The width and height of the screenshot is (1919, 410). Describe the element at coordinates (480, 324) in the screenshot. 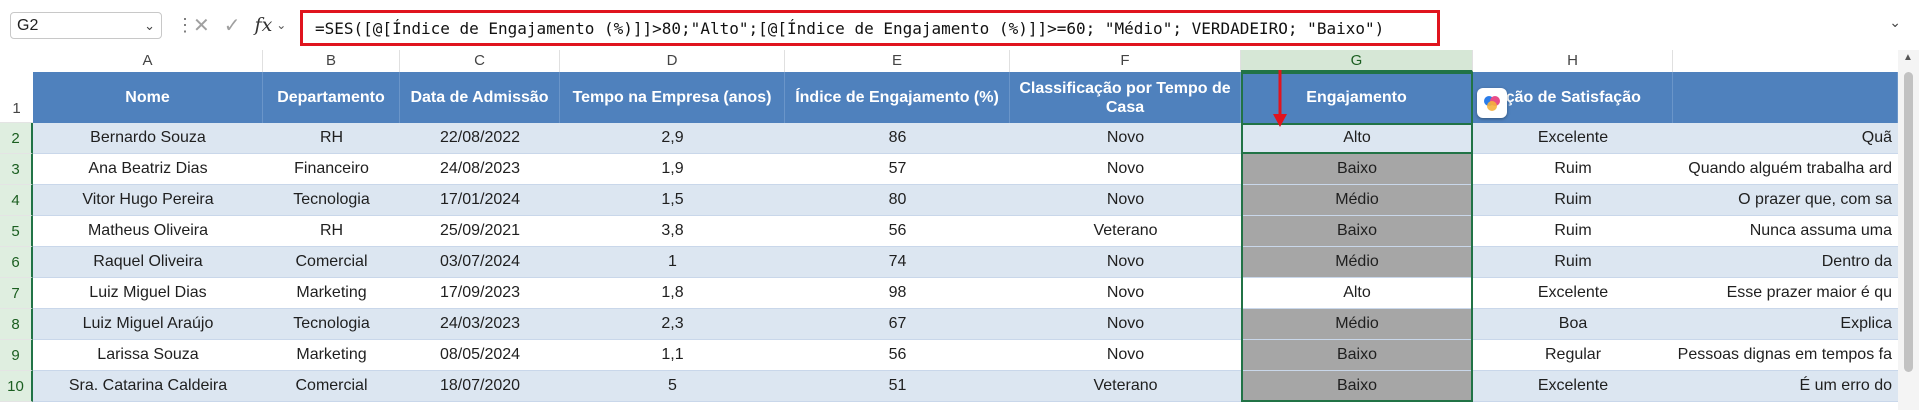

I see `cell-data: 24/03/2023` at that location.